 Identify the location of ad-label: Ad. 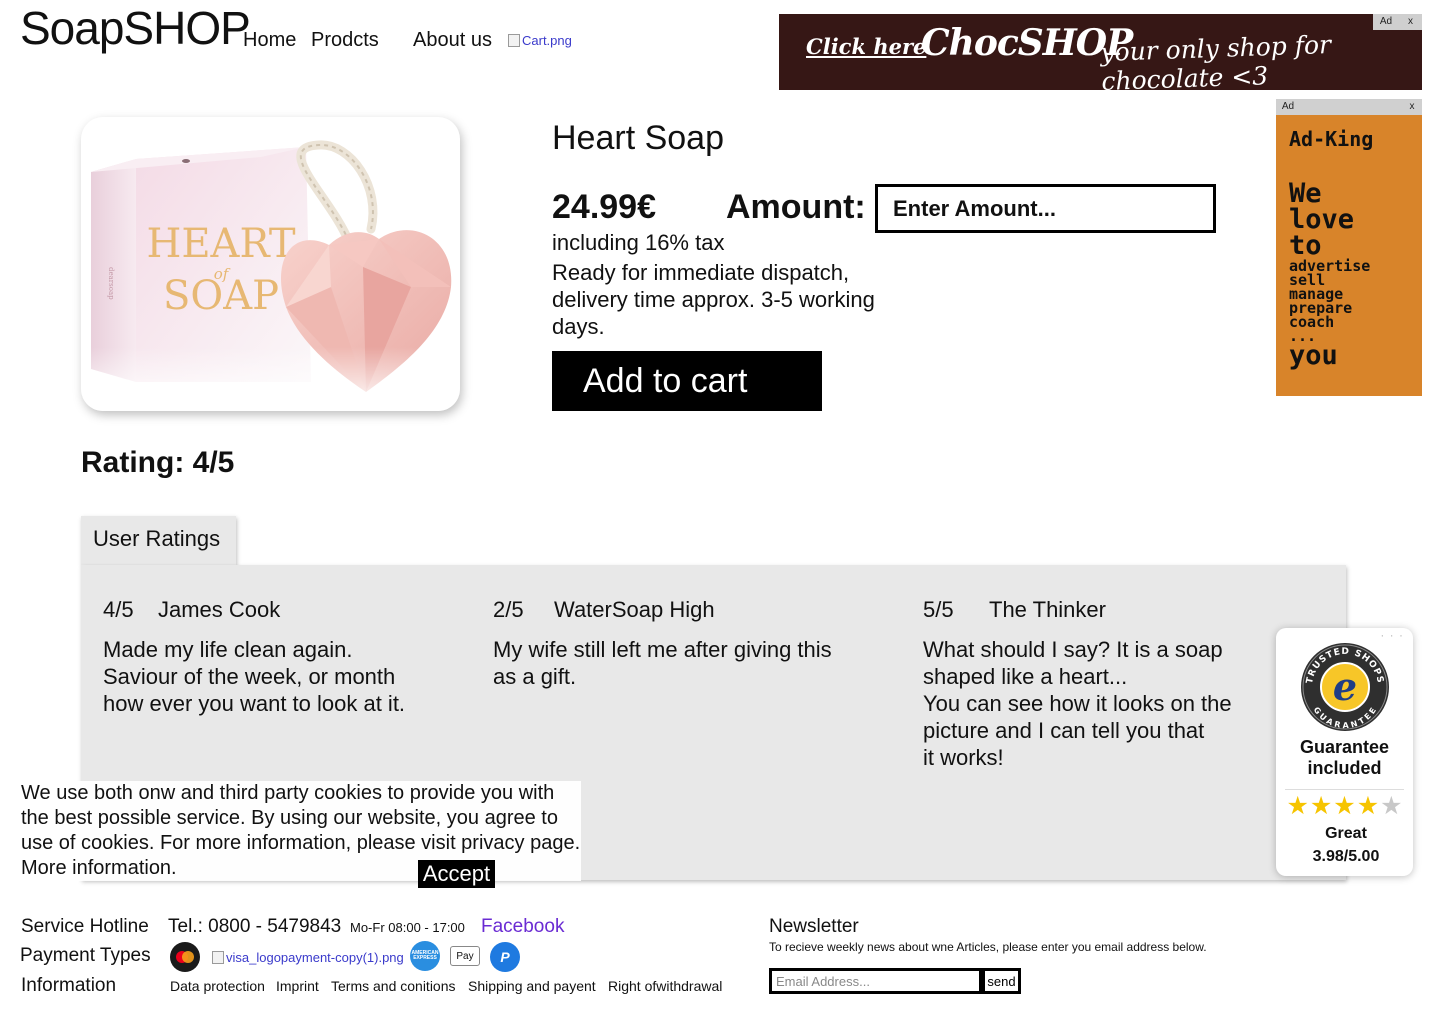
(1288, 107).